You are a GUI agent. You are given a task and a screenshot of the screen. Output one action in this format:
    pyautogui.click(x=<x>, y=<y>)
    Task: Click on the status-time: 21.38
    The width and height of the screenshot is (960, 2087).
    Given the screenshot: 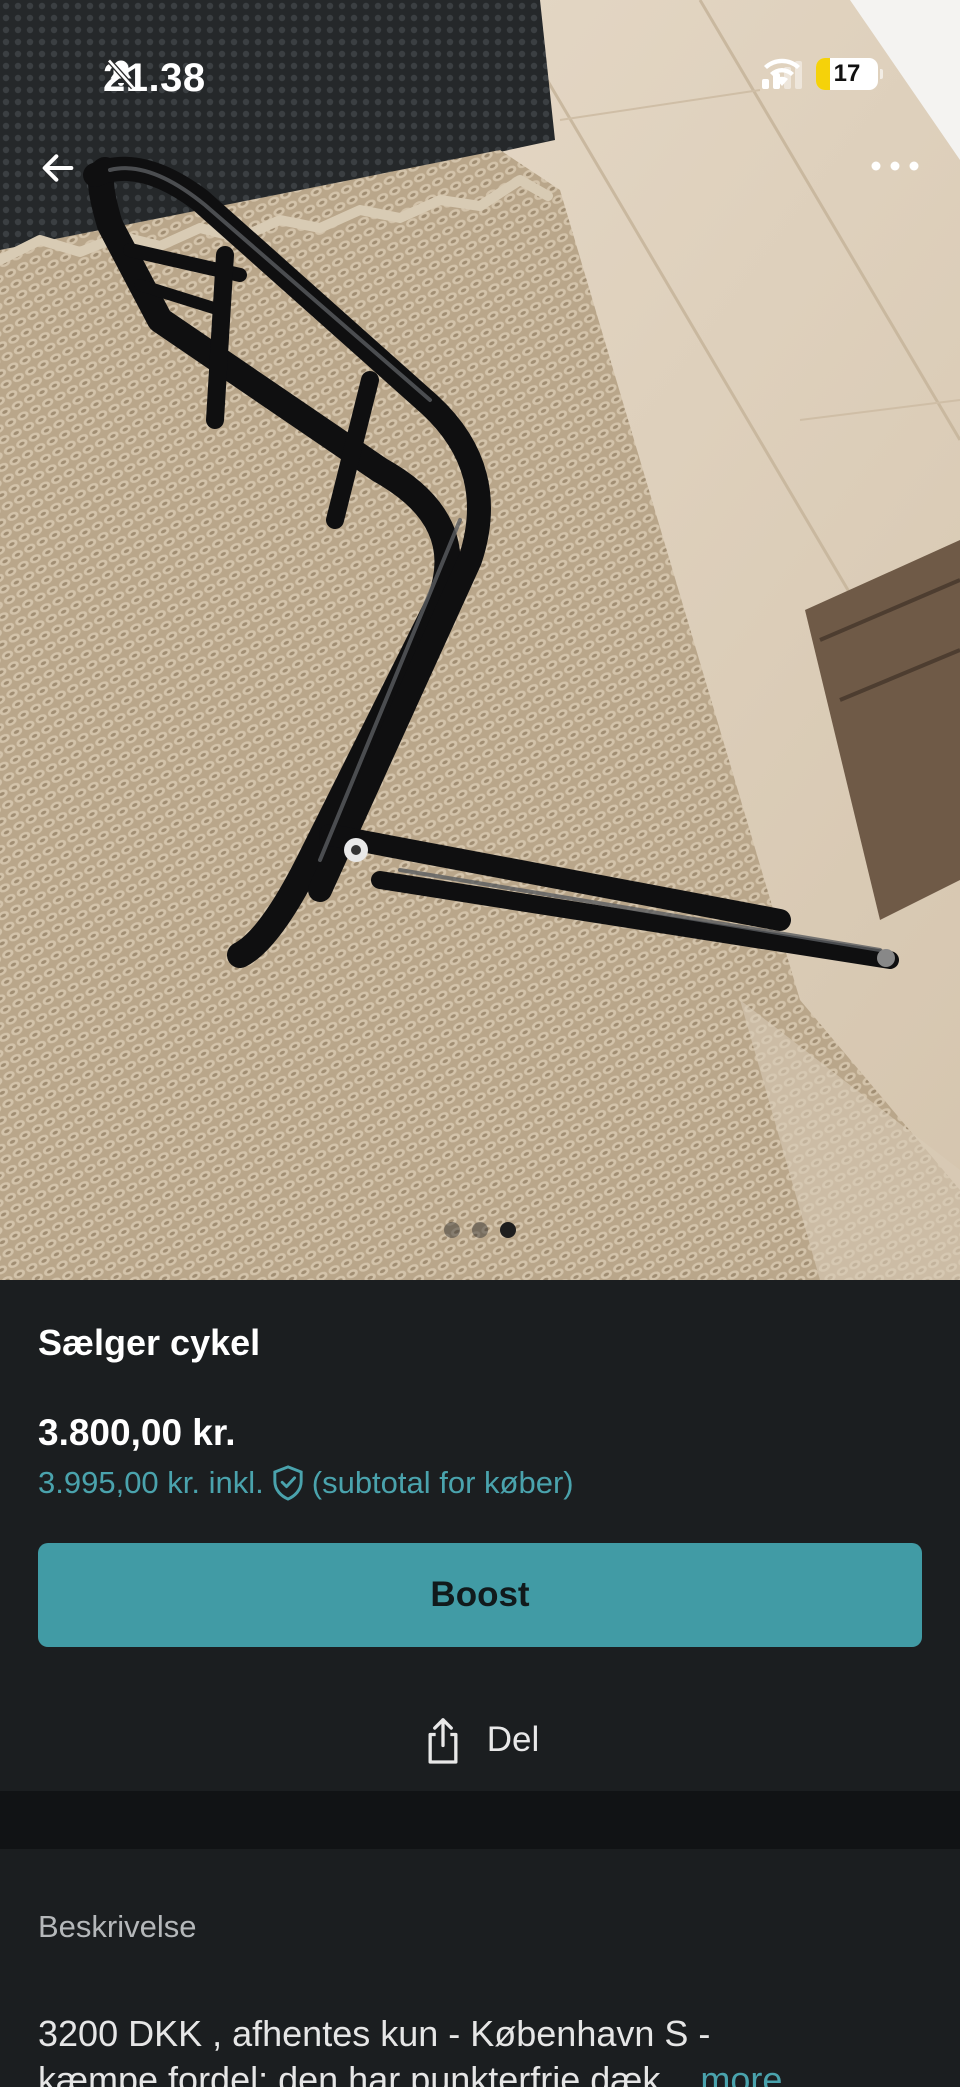 What is the action you would take?
    pyautogui.click(x=154, y=78)
    